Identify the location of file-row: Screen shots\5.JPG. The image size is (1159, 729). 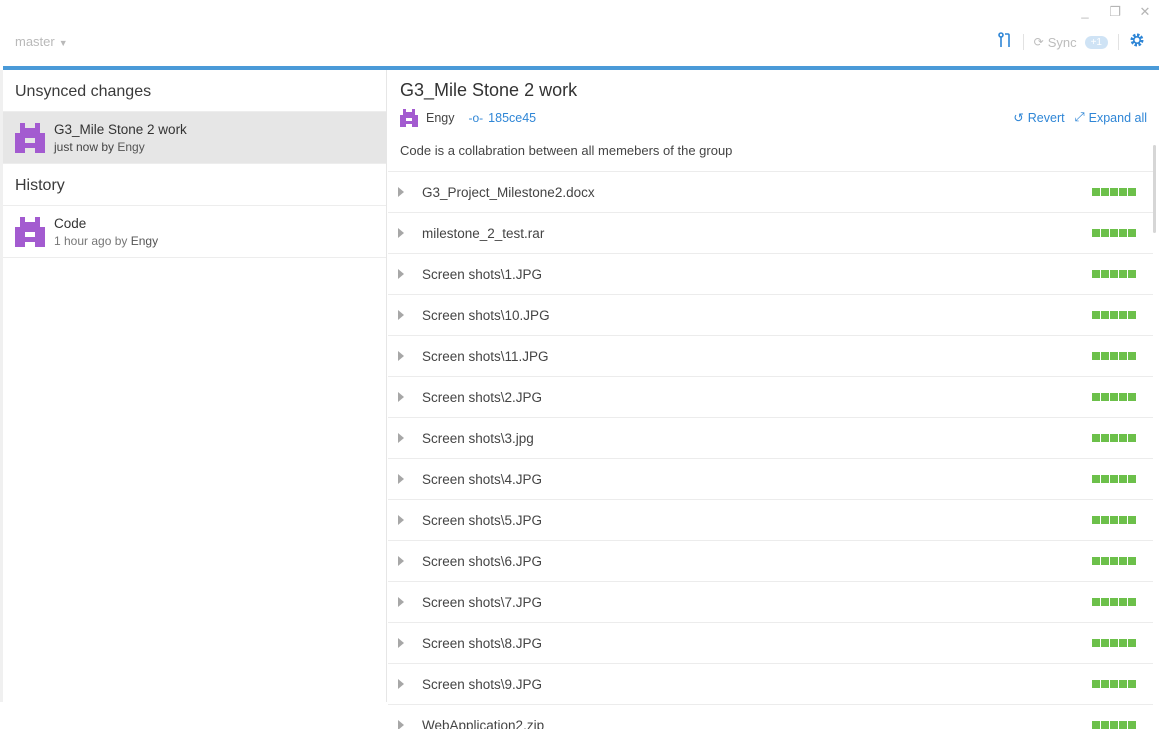
(770, 520).